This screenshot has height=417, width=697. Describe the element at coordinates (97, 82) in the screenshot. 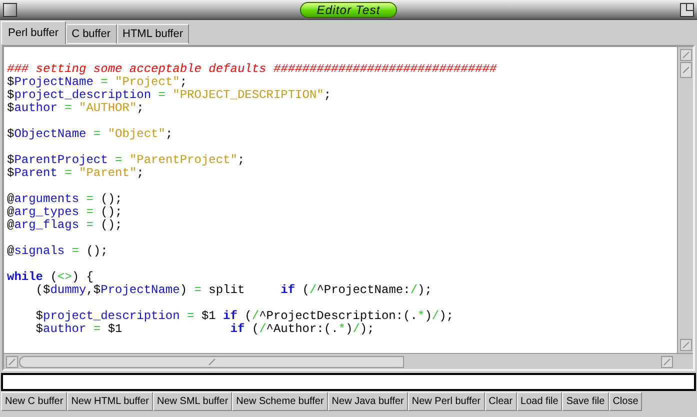

I see `code-line: $ProjectName = "Project";` at that location.